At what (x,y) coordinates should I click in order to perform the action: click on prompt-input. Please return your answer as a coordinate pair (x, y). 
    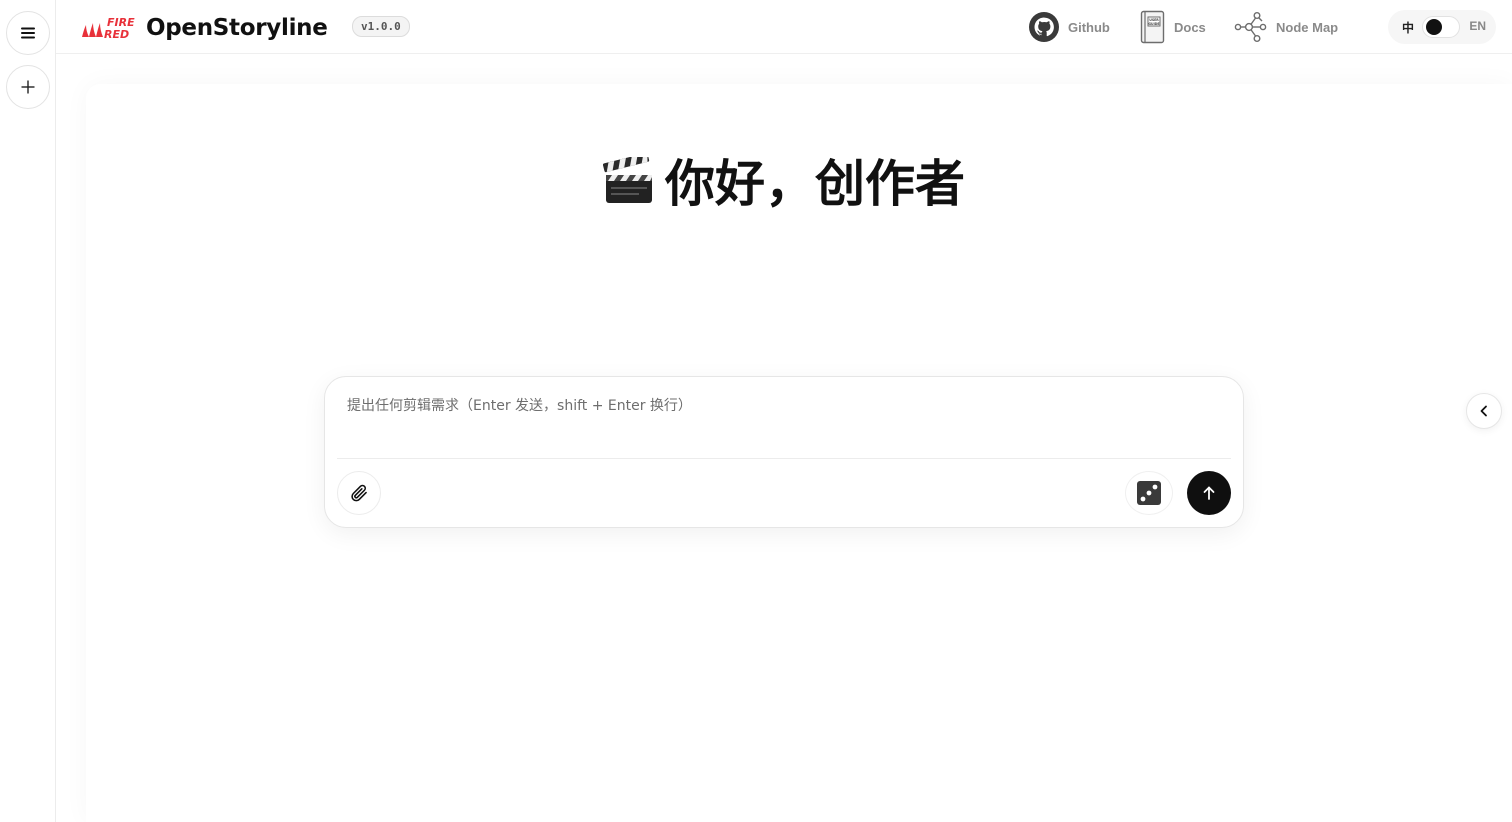
    Looking at the image, I should click on (782, 425).